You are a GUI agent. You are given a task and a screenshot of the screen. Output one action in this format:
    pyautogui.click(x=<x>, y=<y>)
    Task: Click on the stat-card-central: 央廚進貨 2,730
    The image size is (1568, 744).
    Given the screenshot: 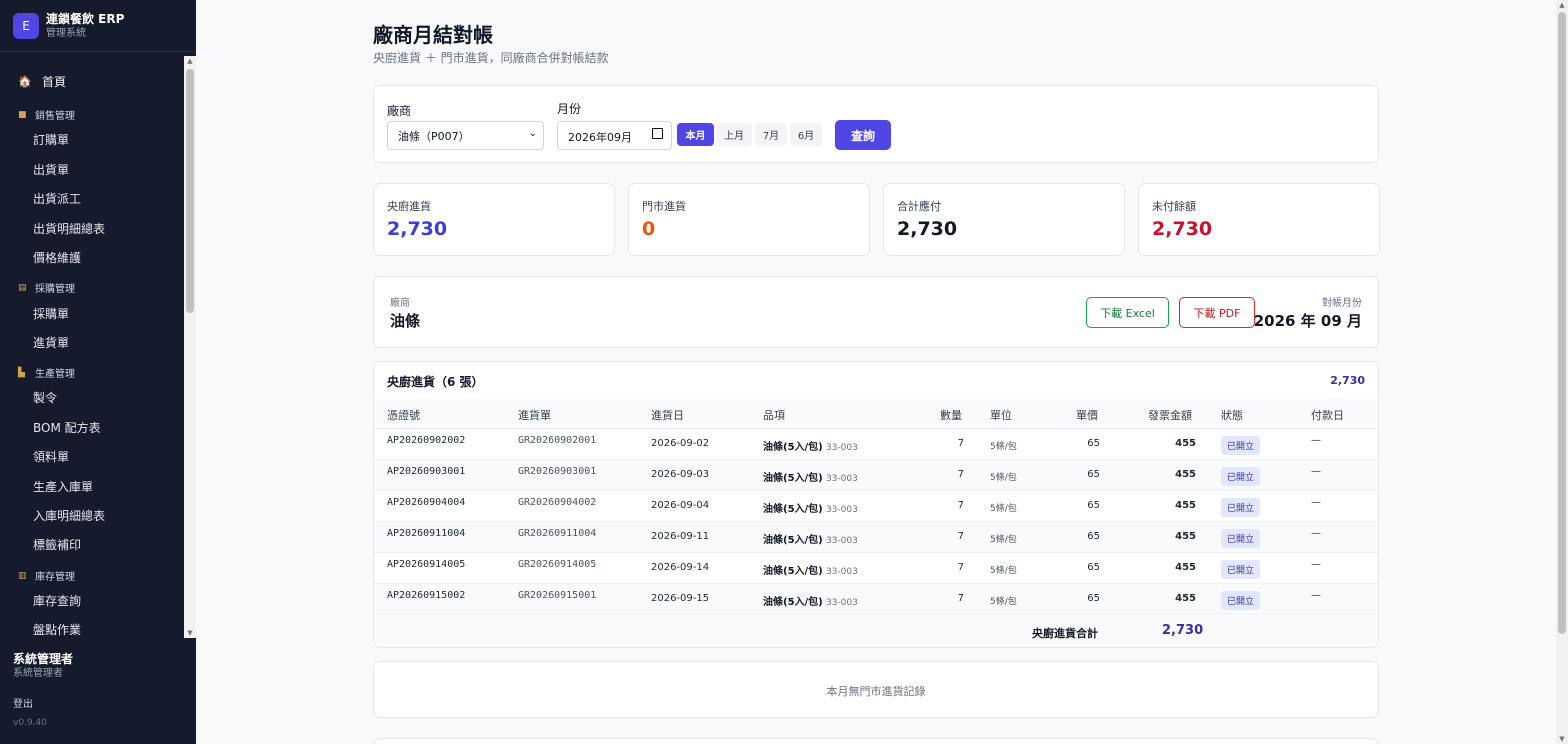 What is the action you would take?
    pyautogui.click(x=494, y=219)
    